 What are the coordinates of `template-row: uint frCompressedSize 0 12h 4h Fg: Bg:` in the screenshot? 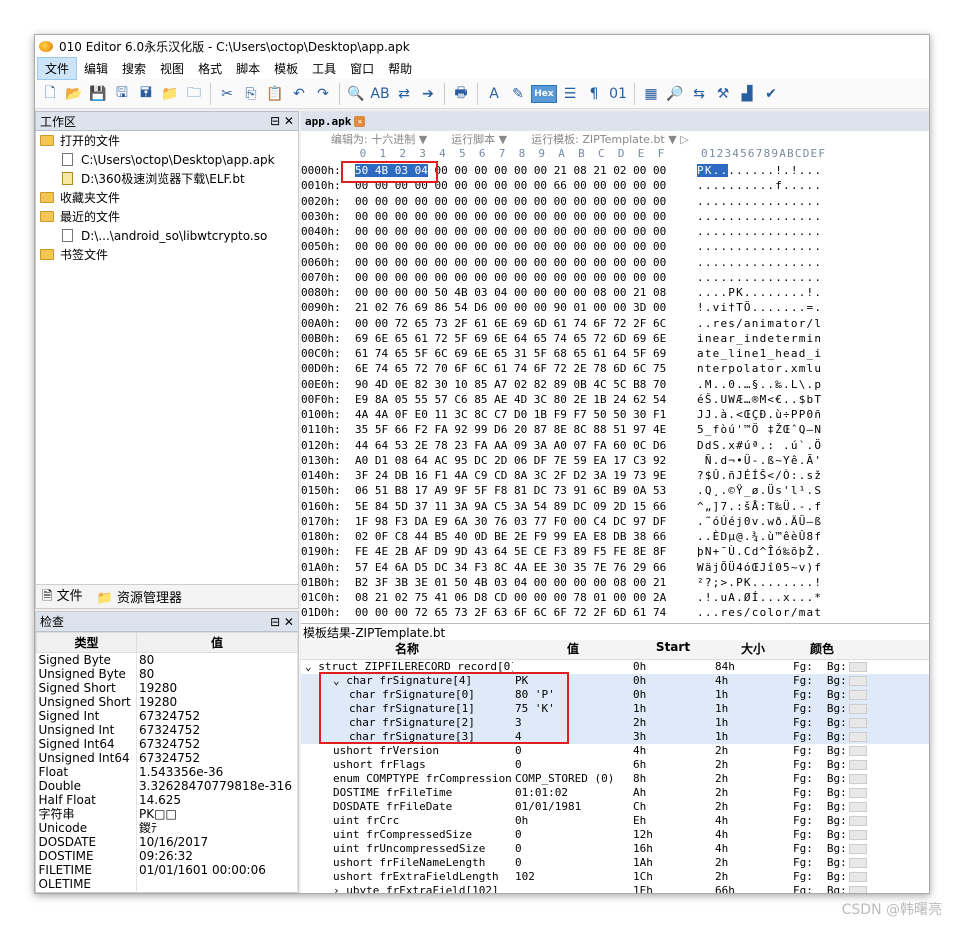 It's located at (615, 835).